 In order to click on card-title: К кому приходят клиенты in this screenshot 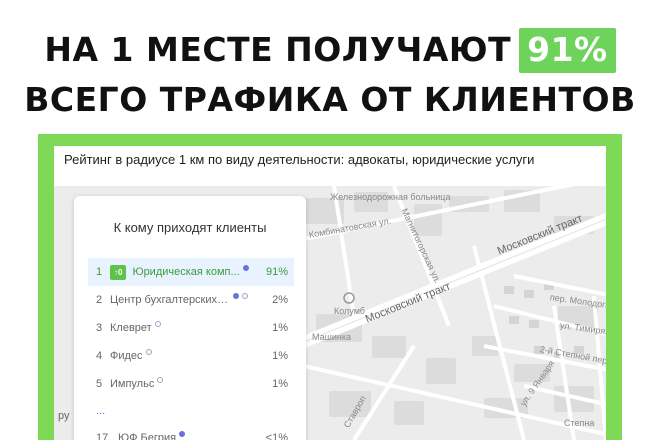, I will do `click(190, 227)`.